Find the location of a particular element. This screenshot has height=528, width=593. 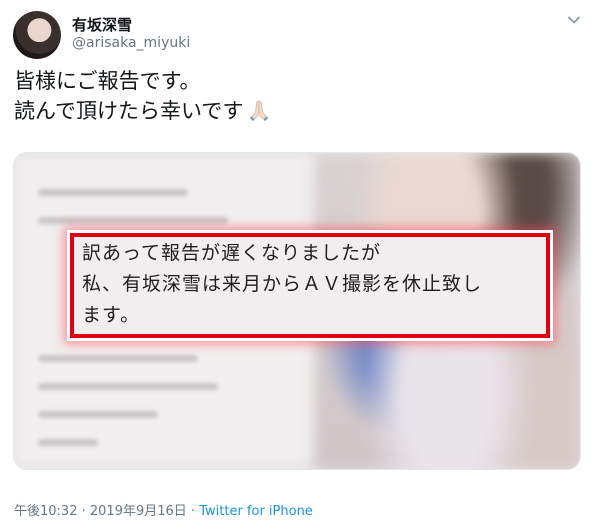

tweet-text: 皆様にご報告です。 読んで頂けたら幸いです is located at coordinates (142, 96).